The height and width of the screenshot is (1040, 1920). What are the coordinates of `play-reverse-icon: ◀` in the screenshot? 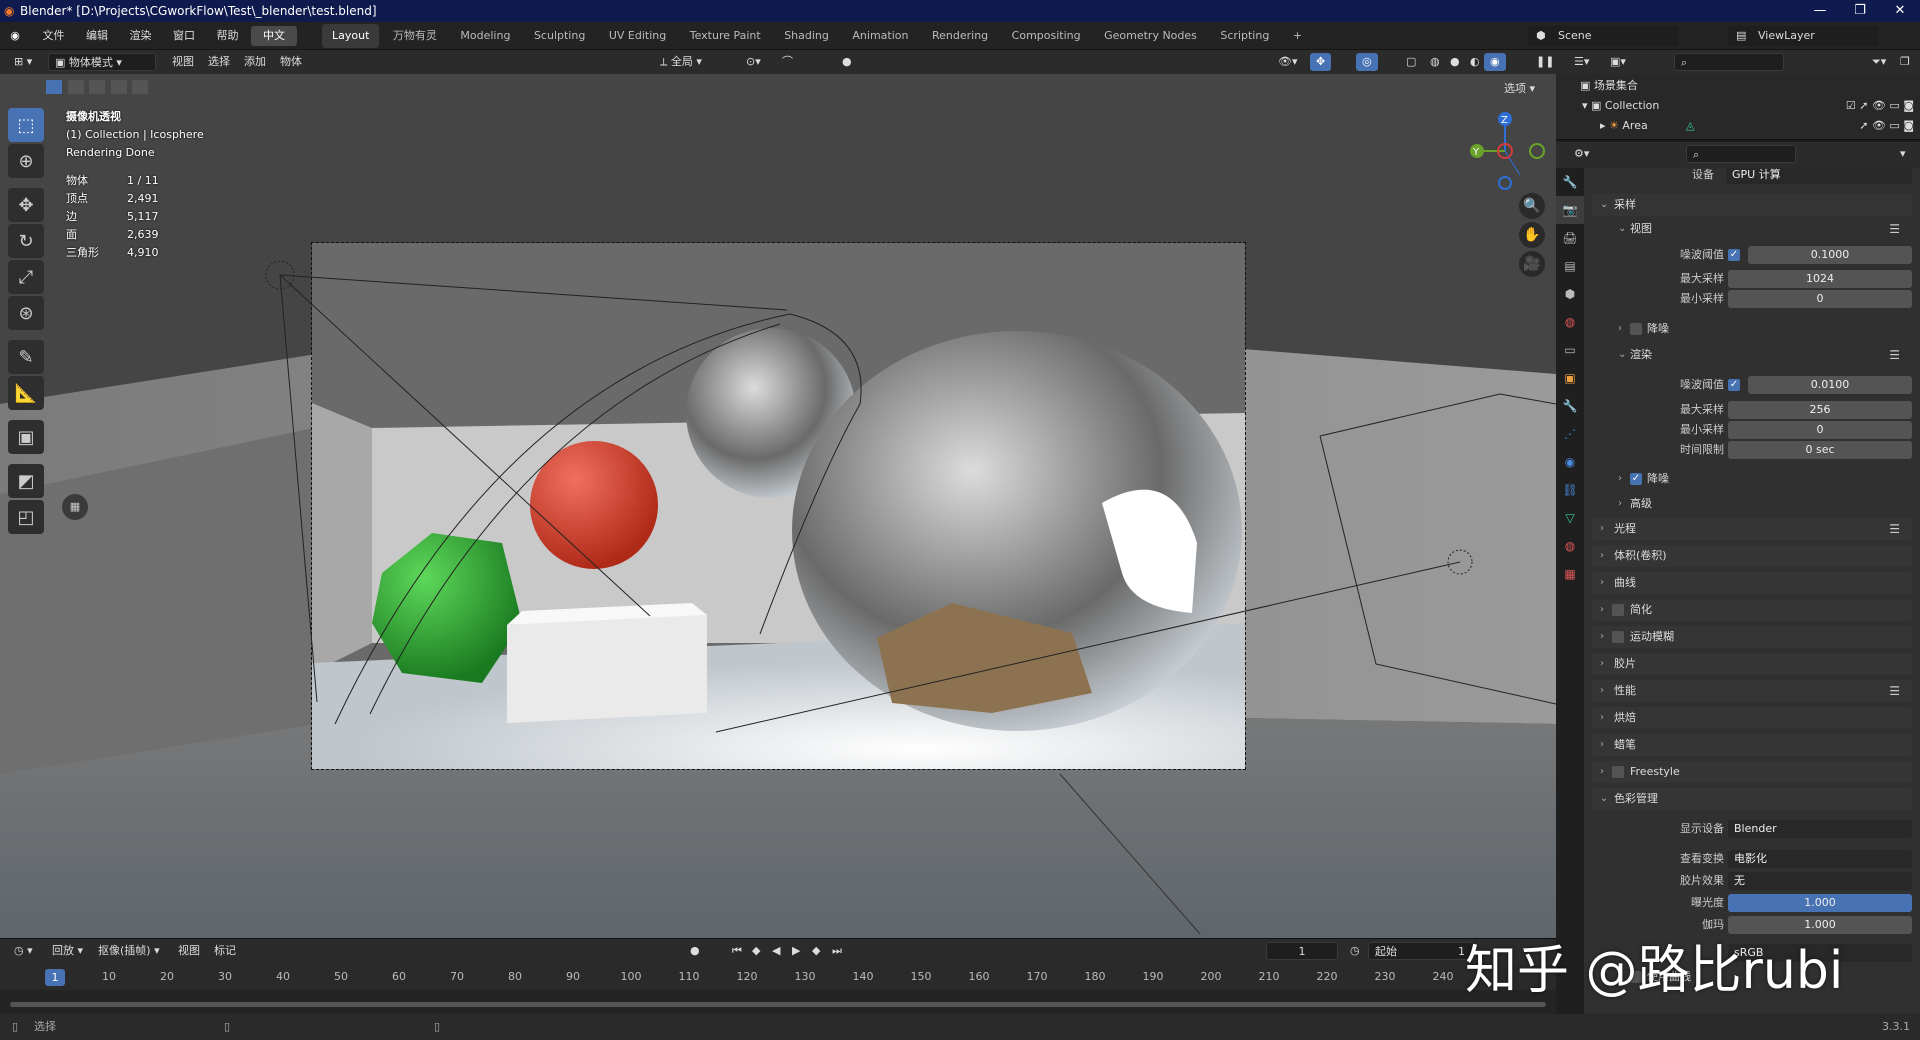 It's located at (776, 951).